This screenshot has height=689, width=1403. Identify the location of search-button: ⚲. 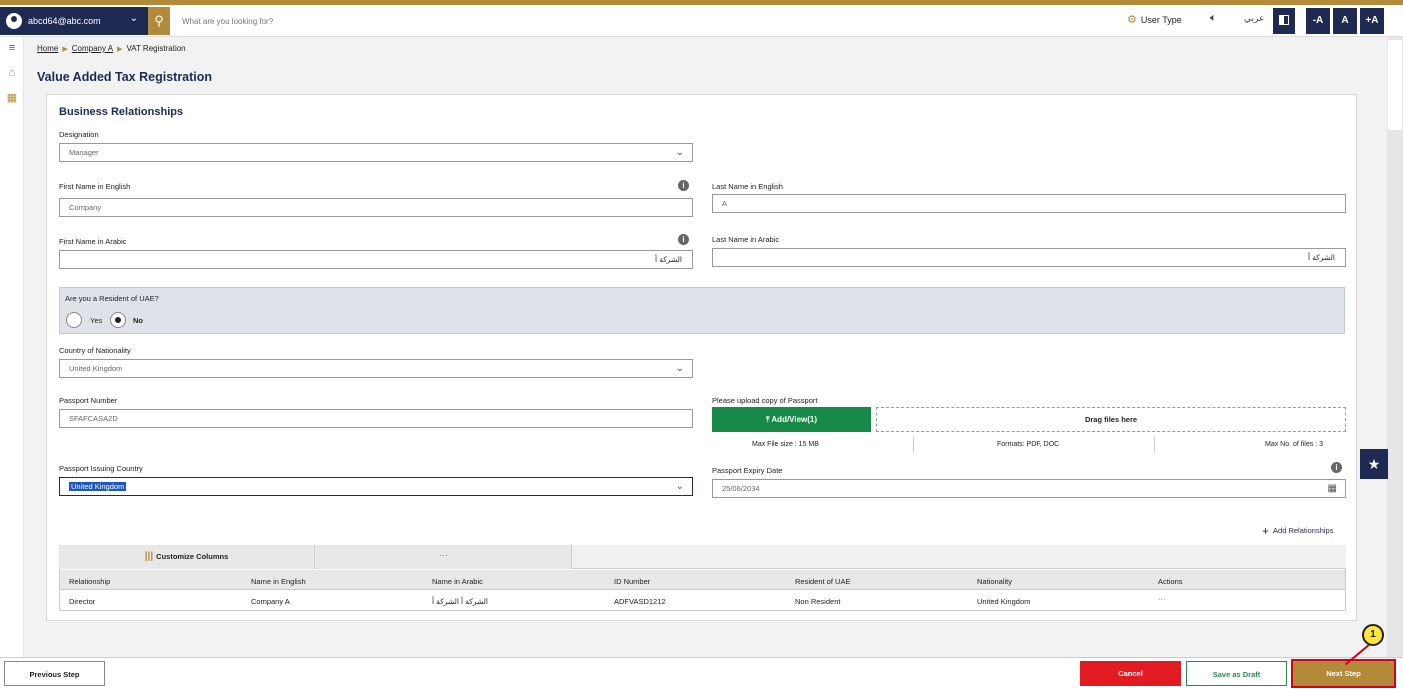
(159, 21).